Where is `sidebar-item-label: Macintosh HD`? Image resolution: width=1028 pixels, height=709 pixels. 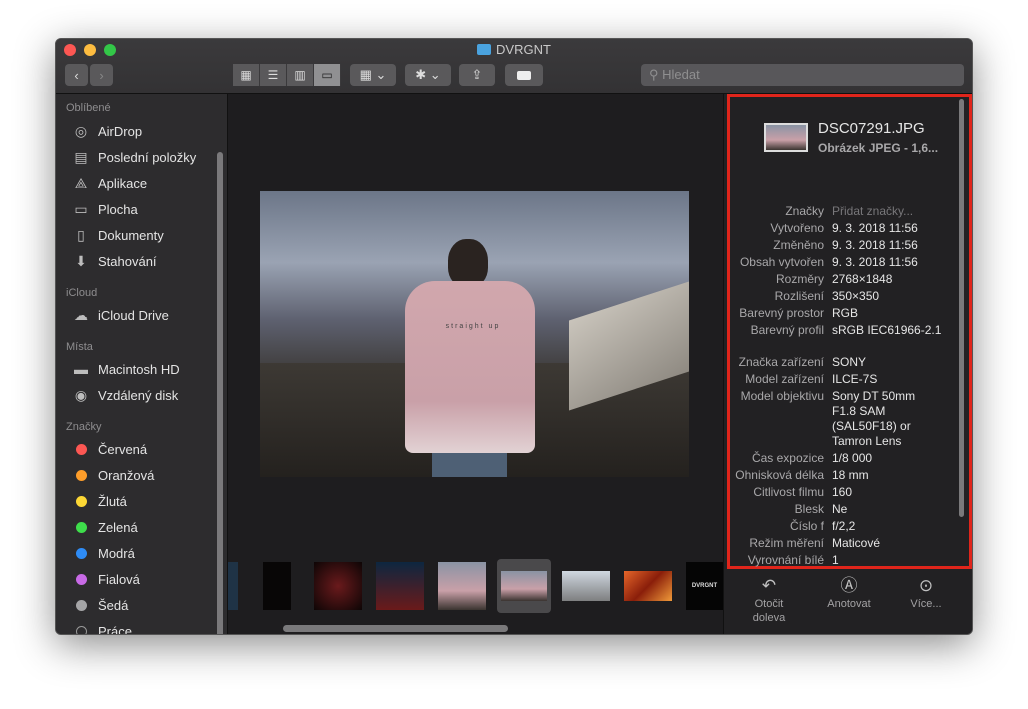
sidebar-item-label: Macintosh HD is located at coordinates (139, 369).